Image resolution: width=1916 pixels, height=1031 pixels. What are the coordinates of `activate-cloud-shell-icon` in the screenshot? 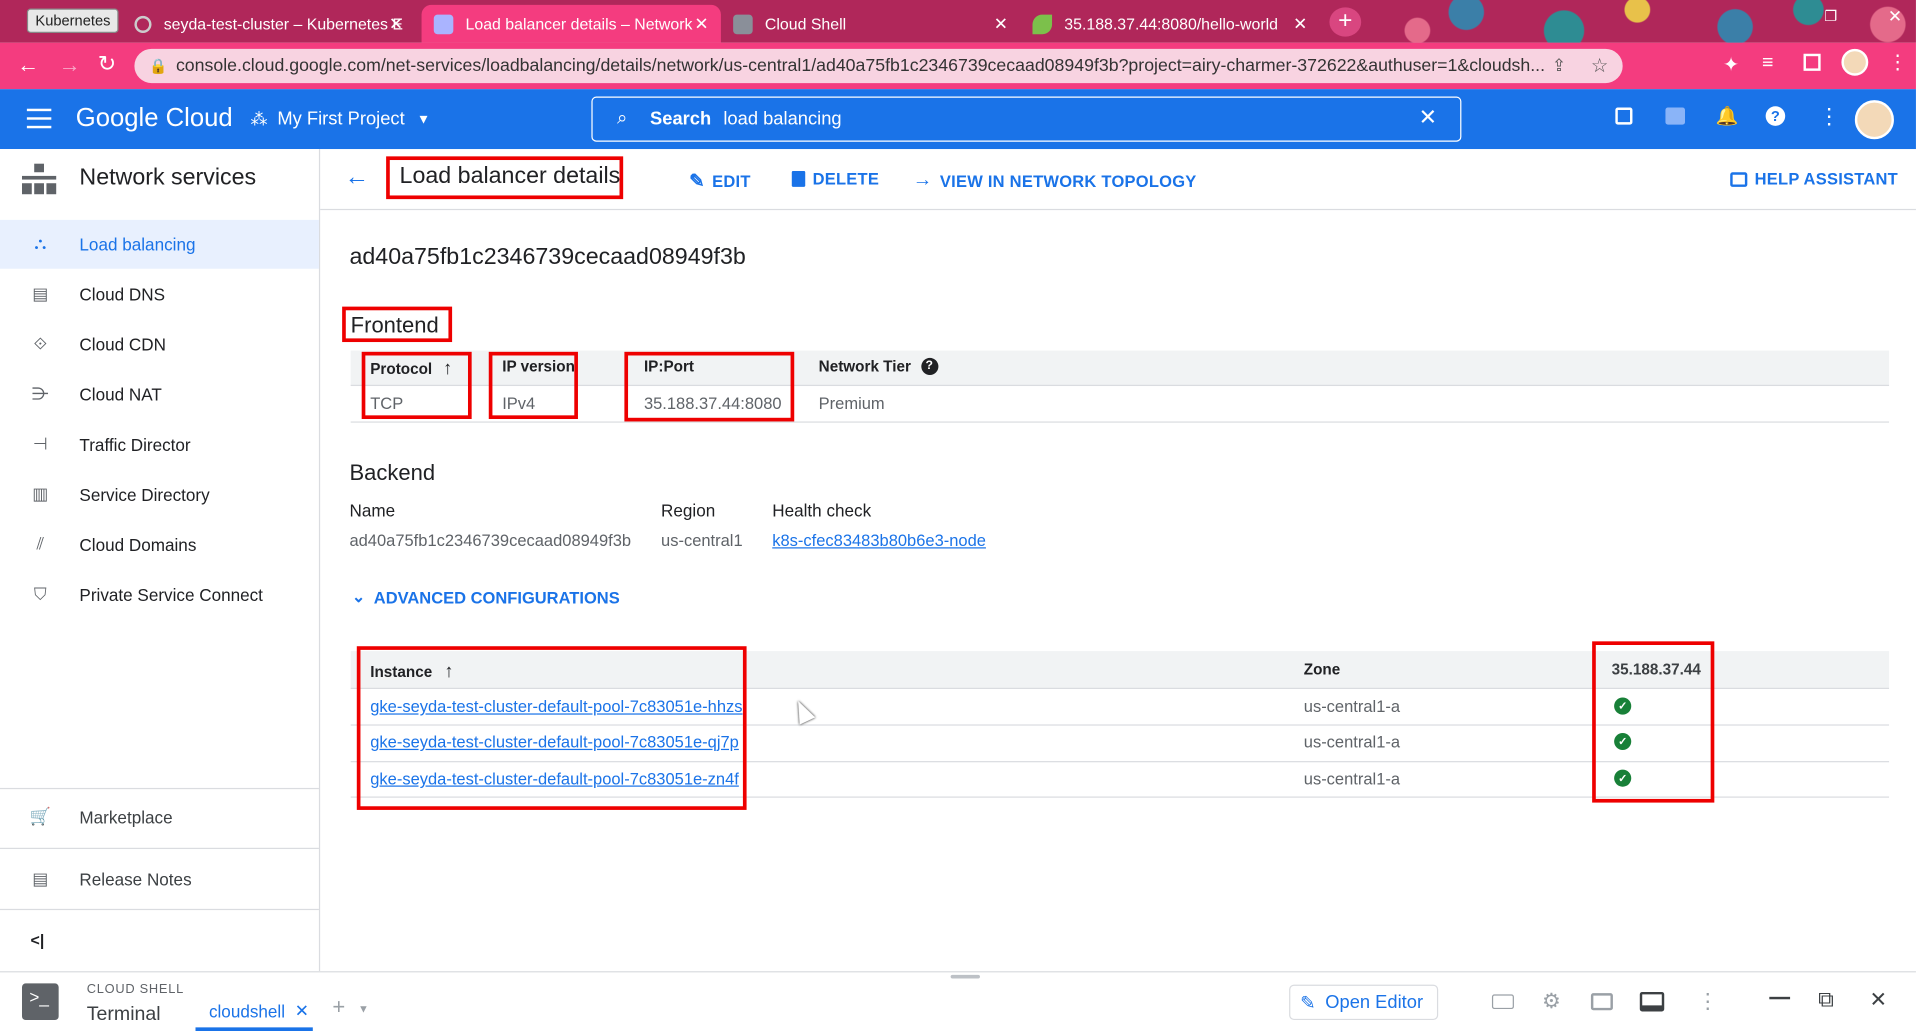 It's located at (1675, 116).